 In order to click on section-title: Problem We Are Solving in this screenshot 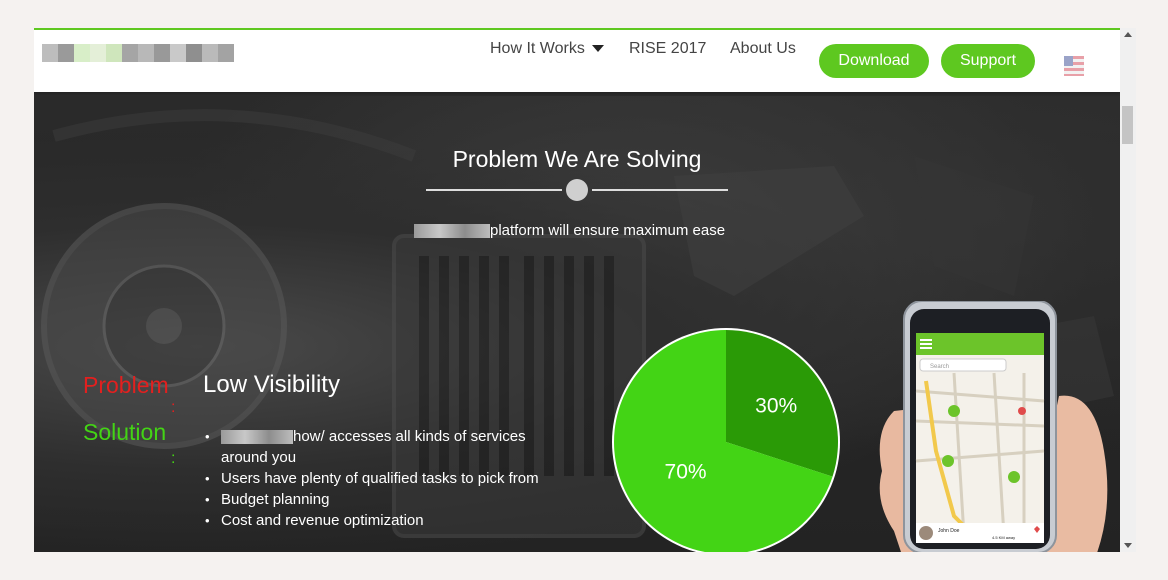, I will do `click(577, 159)`.